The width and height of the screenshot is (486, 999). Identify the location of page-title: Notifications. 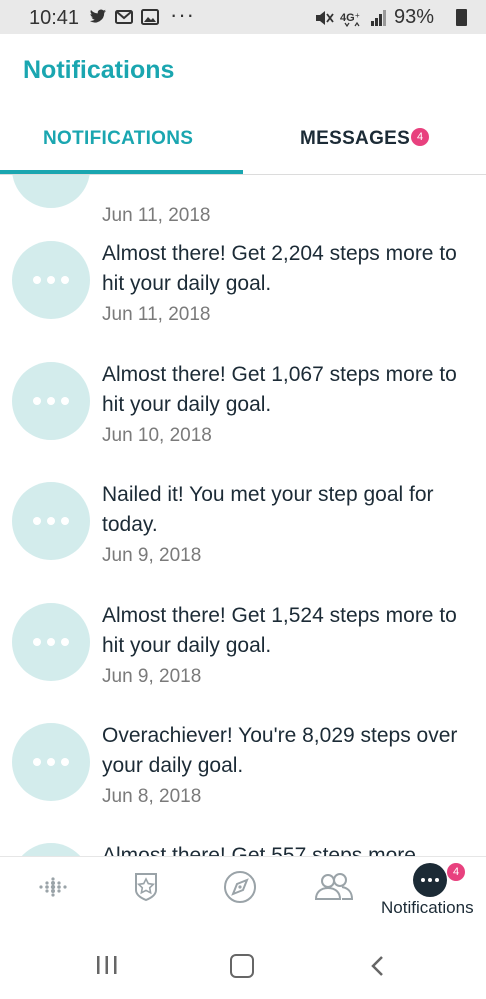
(99, 70).